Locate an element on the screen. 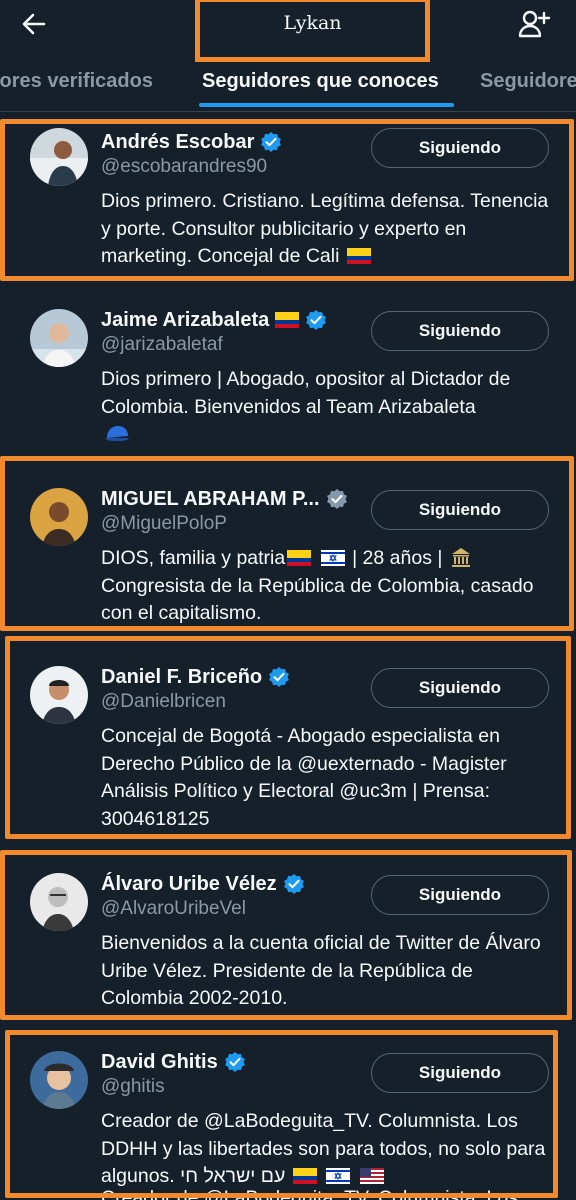 The image size is (576, 1200). user-name: Álvaro Uribe Vélez is located at coordinates (189, 884).